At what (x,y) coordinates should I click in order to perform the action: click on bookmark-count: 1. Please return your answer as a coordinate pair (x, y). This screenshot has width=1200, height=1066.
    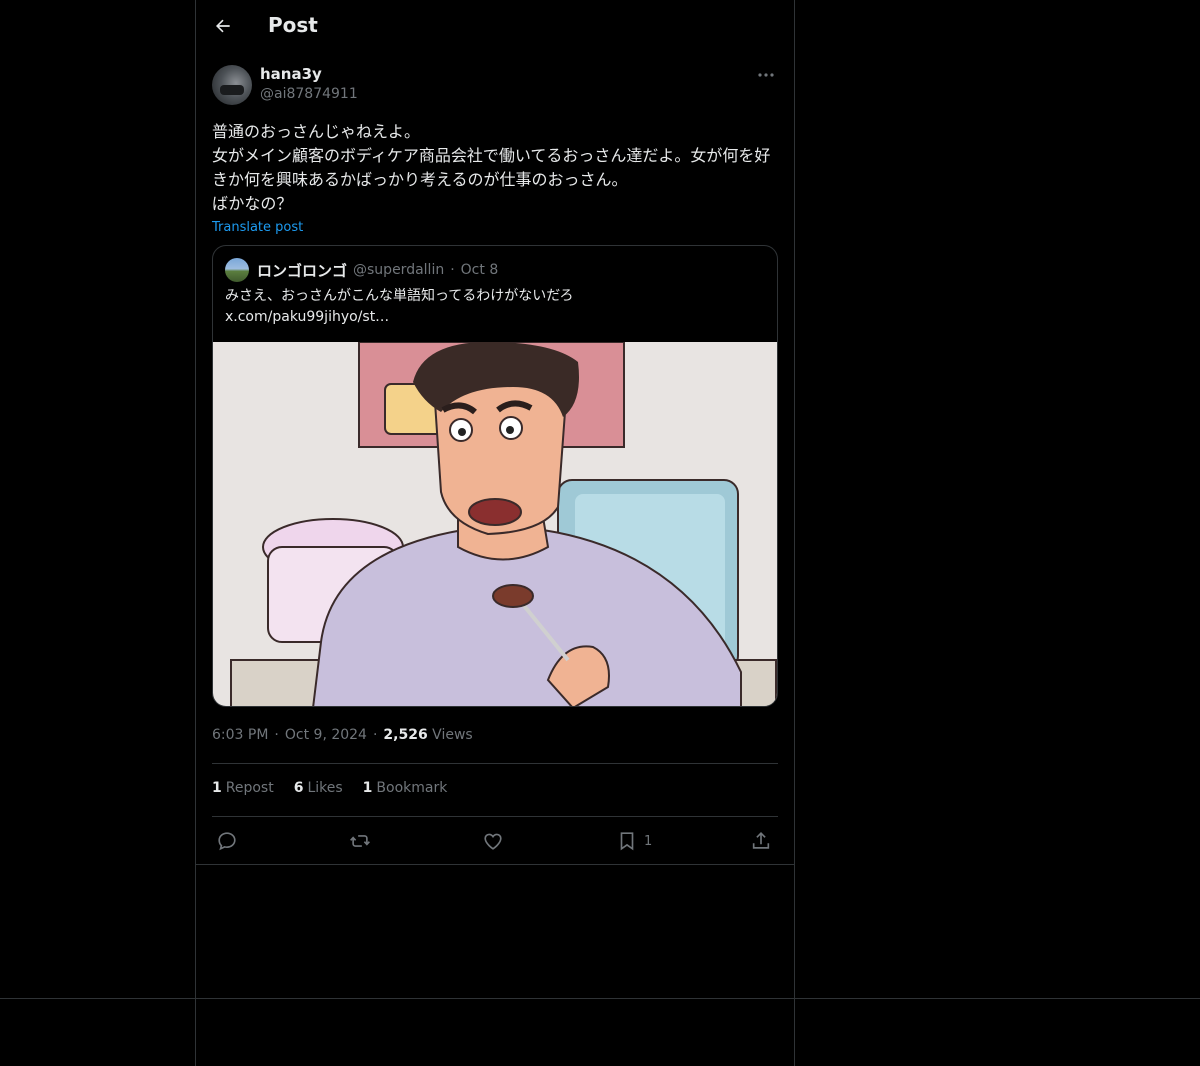
    Looking at the image, I should click on (648, 841).